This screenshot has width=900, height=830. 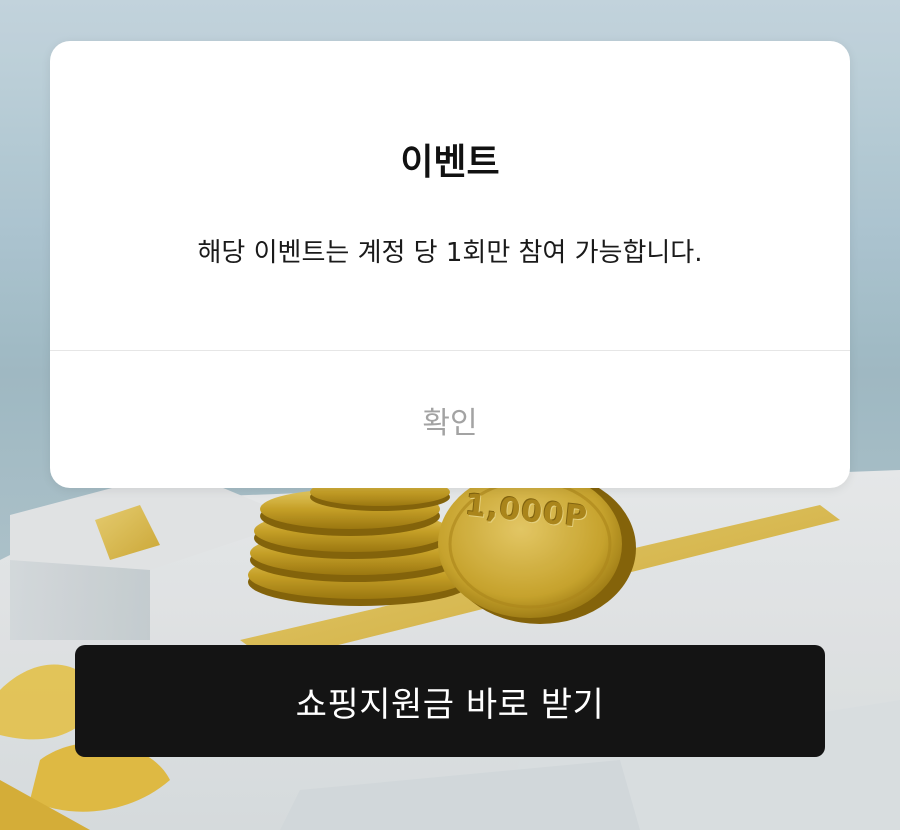 What do you see at coordinates (450, 162) in the screenshot?
I see `dialog-title: 이벤트` at bounding box center [450, 162].